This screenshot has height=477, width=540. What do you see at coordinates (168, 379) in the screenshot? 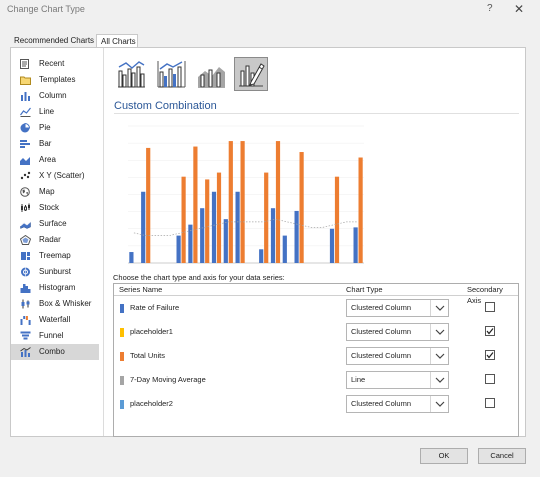
I see `series-name: 7-Day Moving Average` at bounding box center [168, 379].